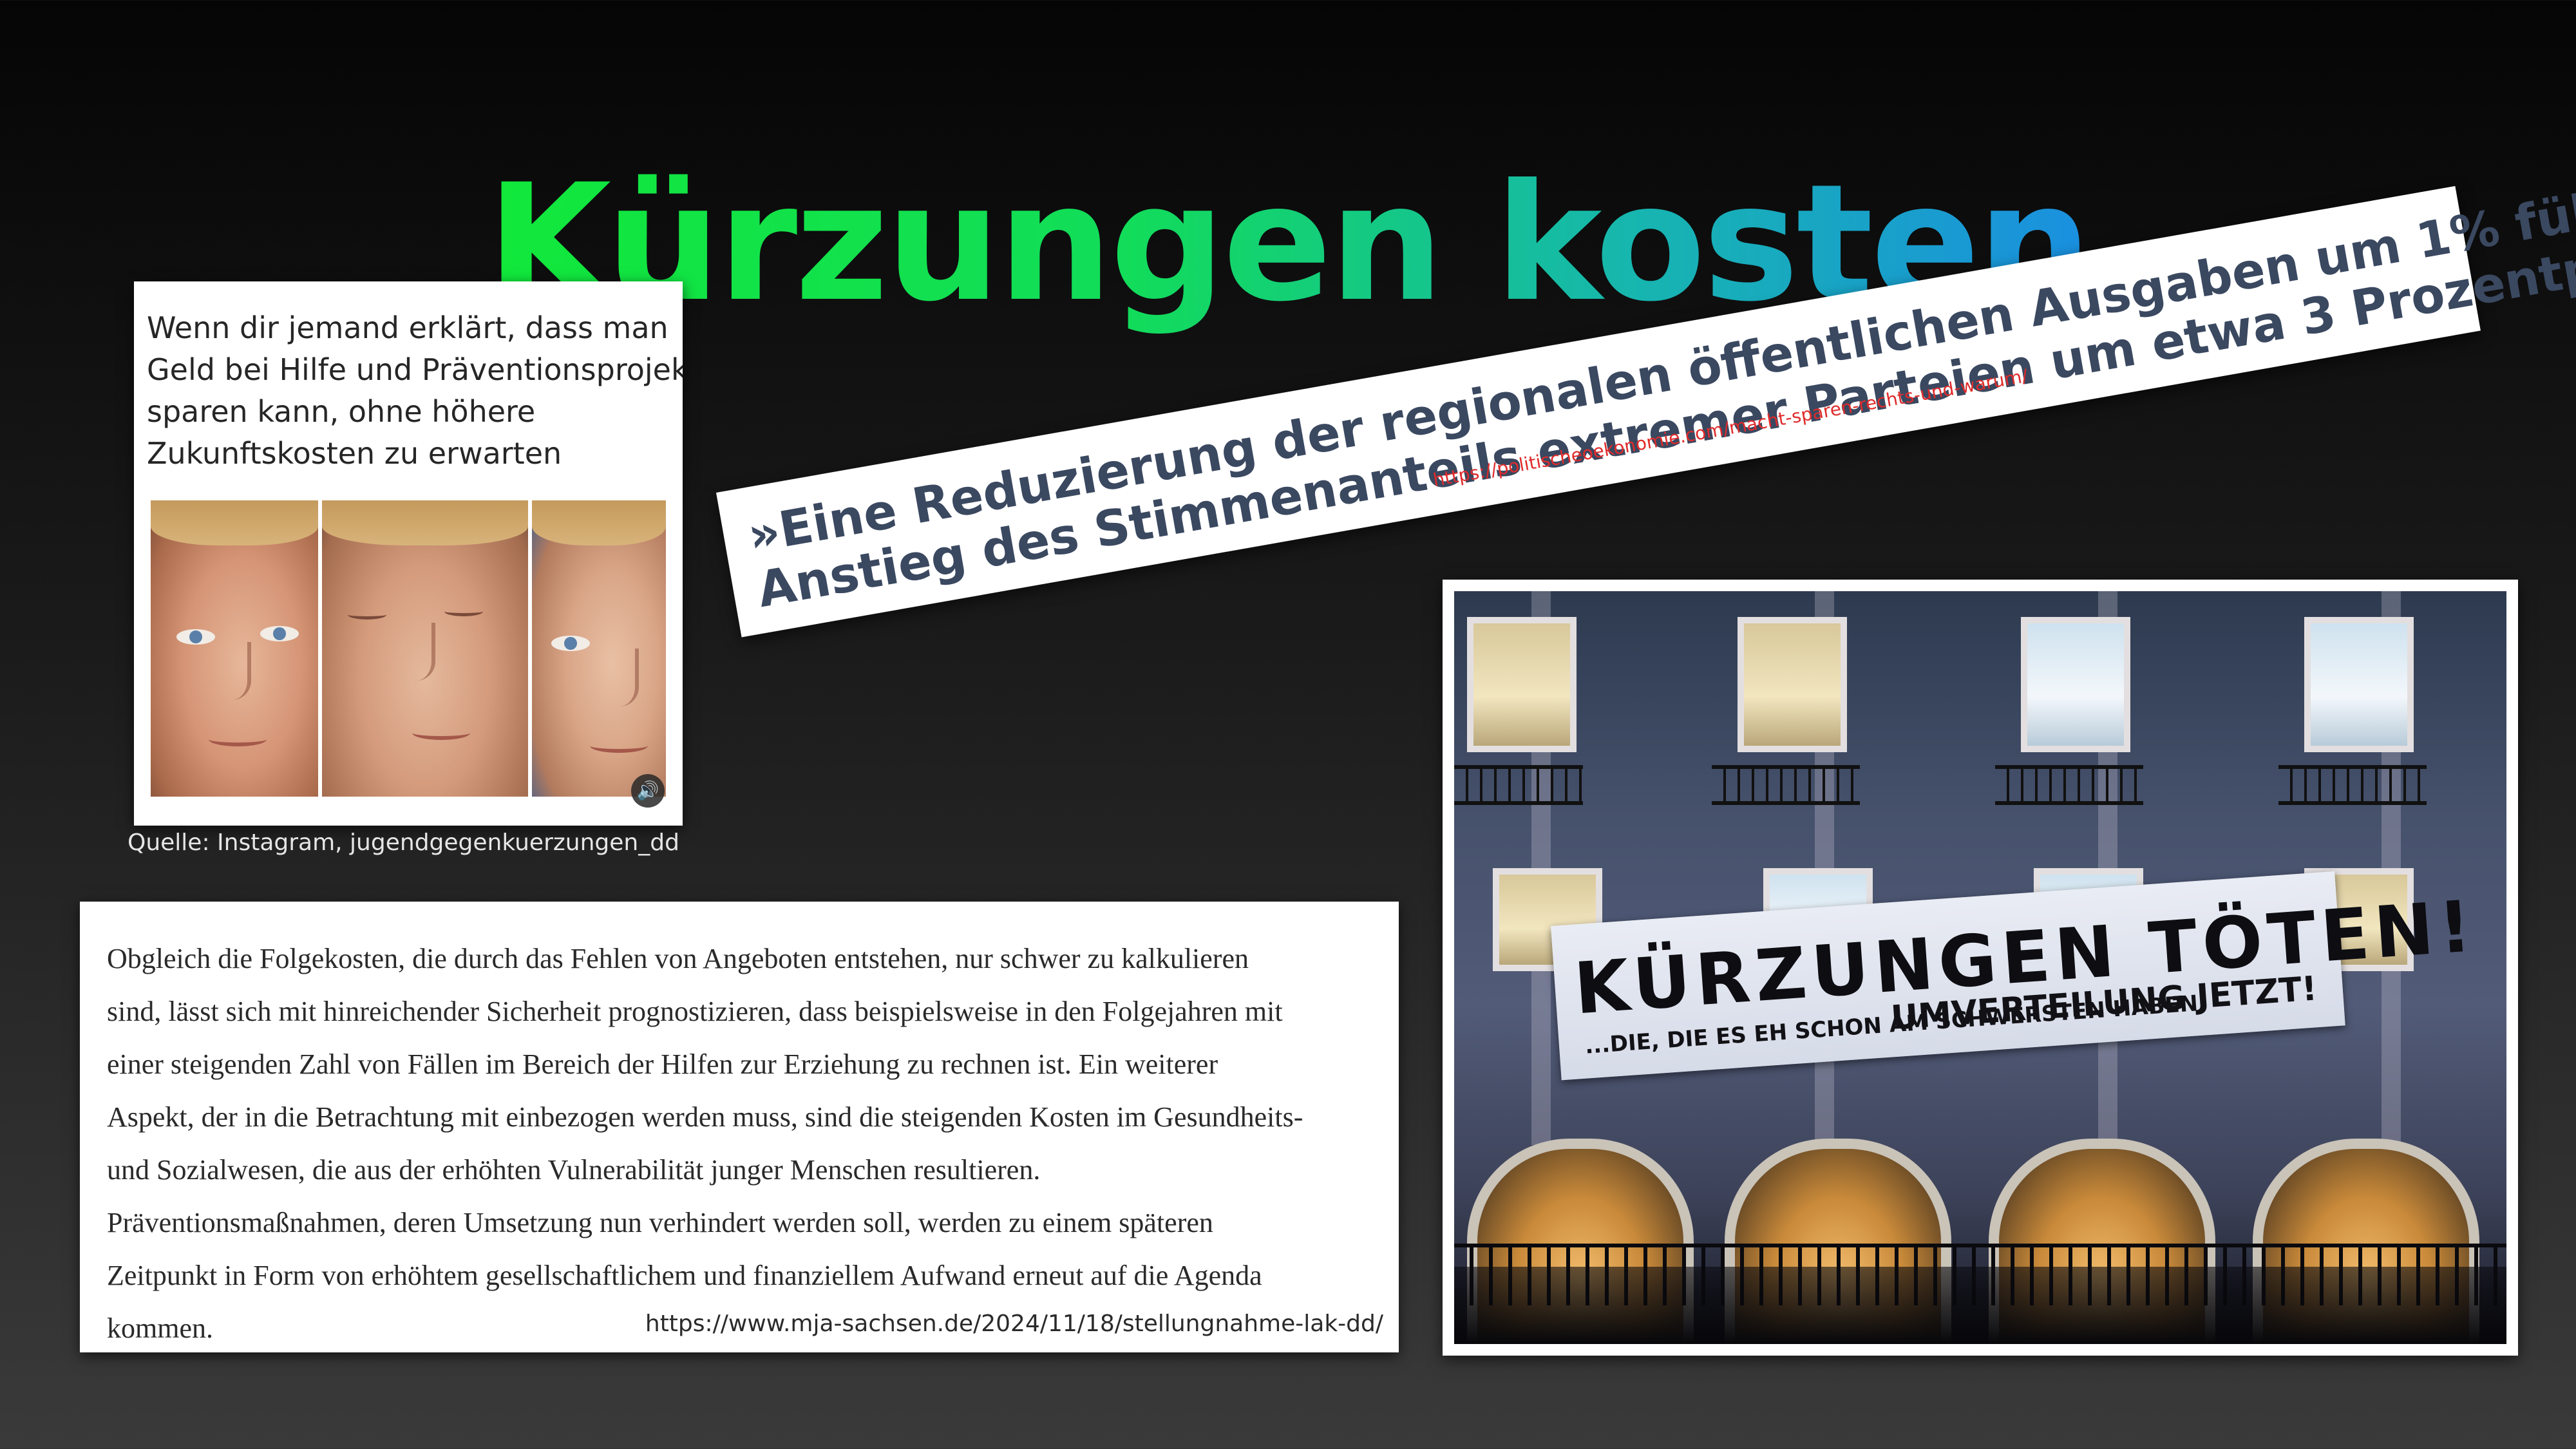 The image size is (2576, 1449). What do you see at coordinates (425, 649) in the screenshot?
I see `face-frame-eyes-closed` at bounding box center [425, 649].